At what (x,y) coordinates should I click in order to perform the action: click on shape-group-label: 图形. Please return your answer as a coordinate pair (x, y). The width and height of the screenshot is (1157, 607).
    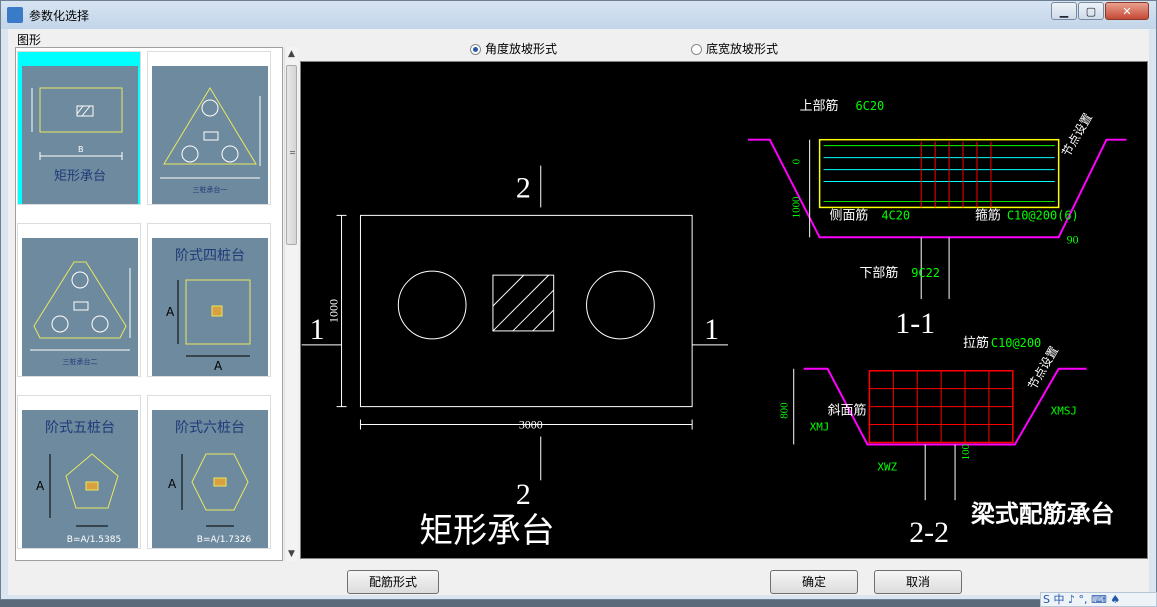
    Looking at the image, I should click on (29, 40).